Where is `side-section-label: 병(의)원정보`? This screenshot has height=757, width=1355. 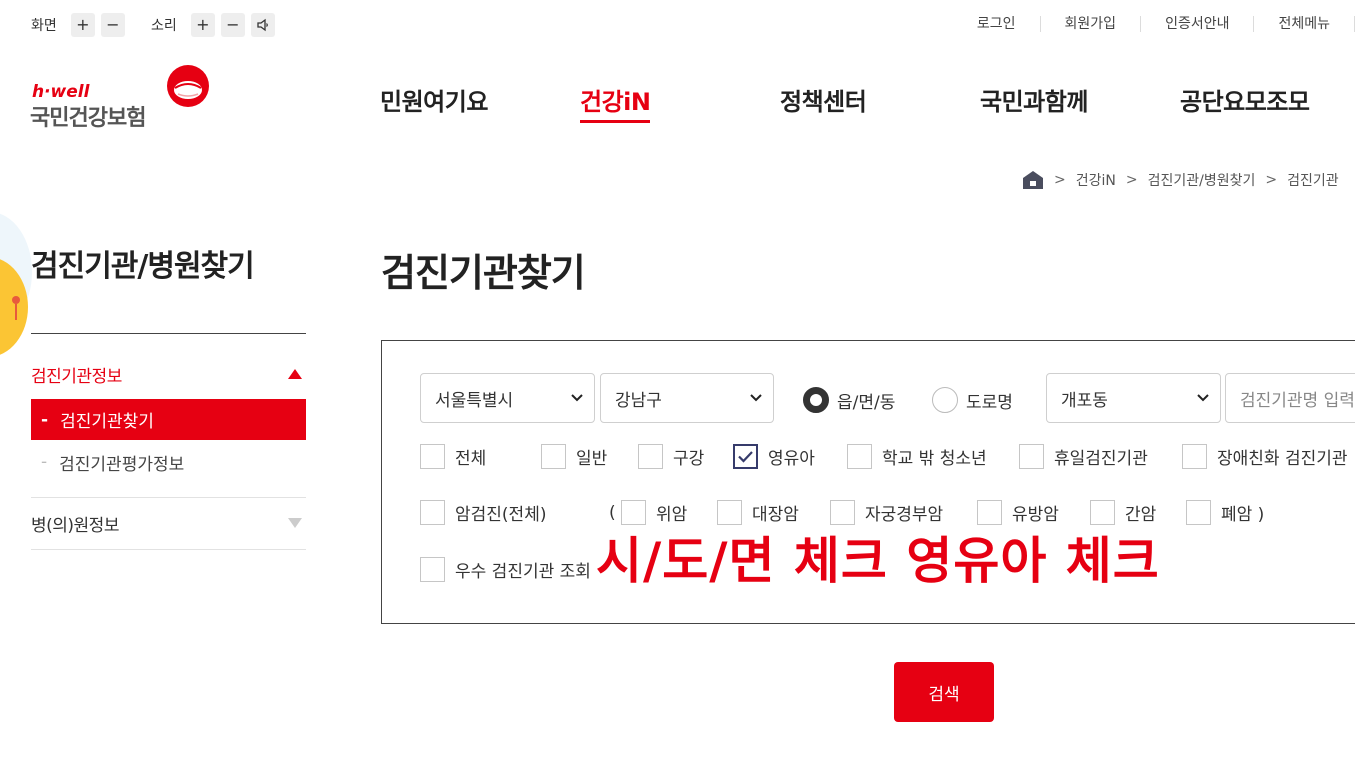 side-section-label: 병(의)원정보 is located at coordinates (75, 525).